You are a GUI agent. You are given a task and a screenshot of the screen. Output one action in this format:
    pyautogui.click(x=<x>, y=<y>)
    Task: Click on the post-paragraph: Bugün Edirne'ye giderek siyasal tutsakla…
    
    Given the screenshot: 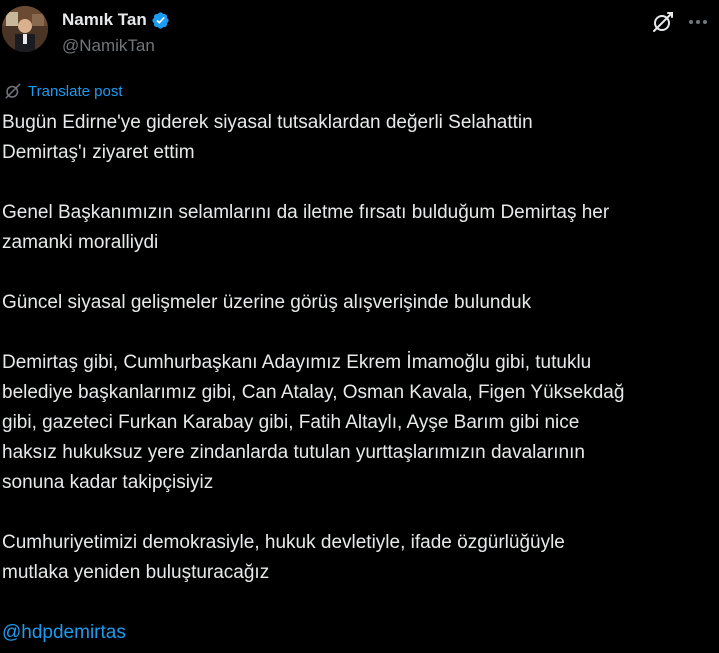 What is the action you would take?
    pyautogui.click(x=267, y=137)
    